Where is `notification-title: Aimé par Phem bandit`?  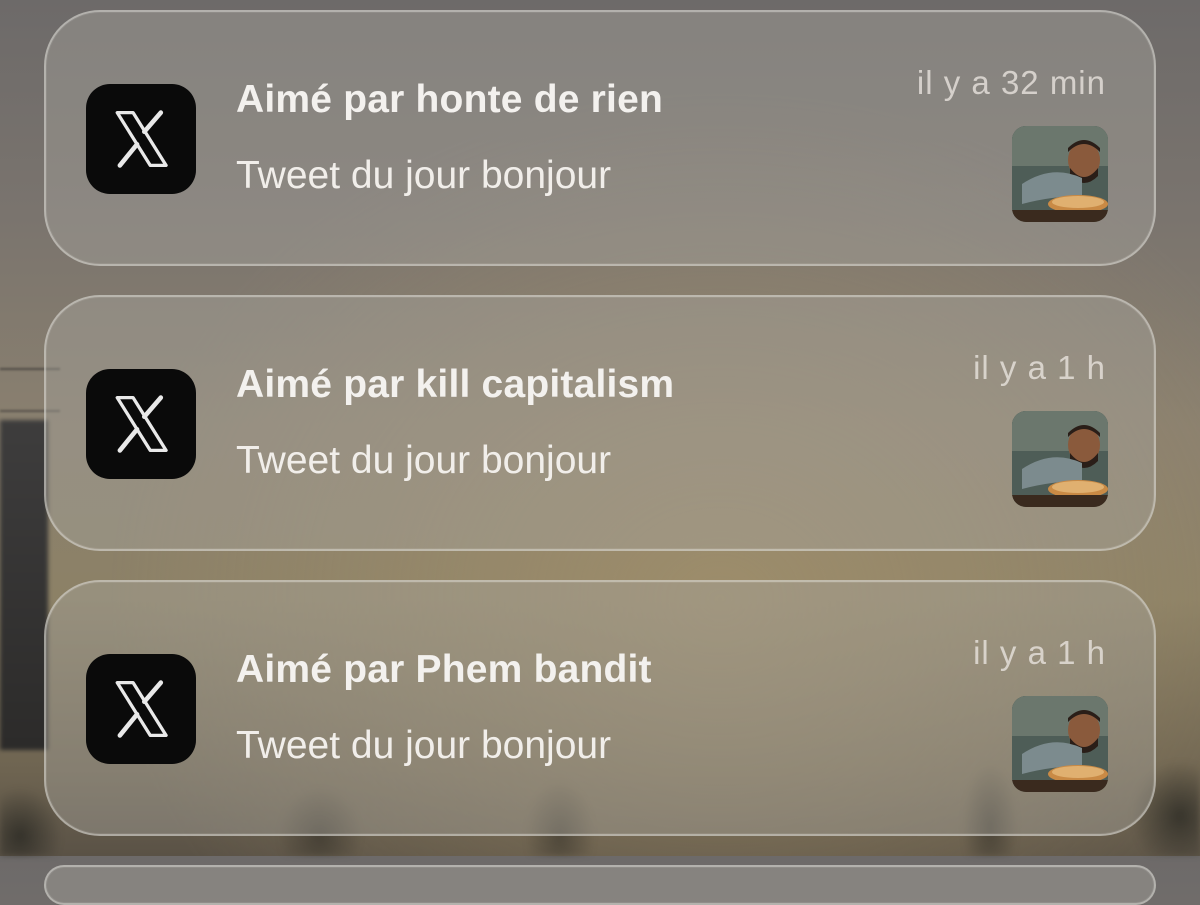
notification-title: Aimé par Phem bandit is located at coordinates (444, 669).